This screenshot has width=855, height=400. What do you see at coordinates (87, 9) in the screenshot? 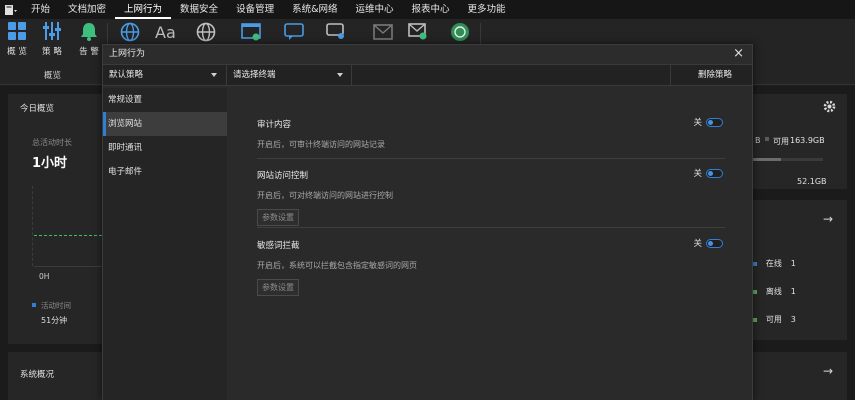
I see `menu-doc-encrypt: 文档加密` at bounding box center [87, 9].